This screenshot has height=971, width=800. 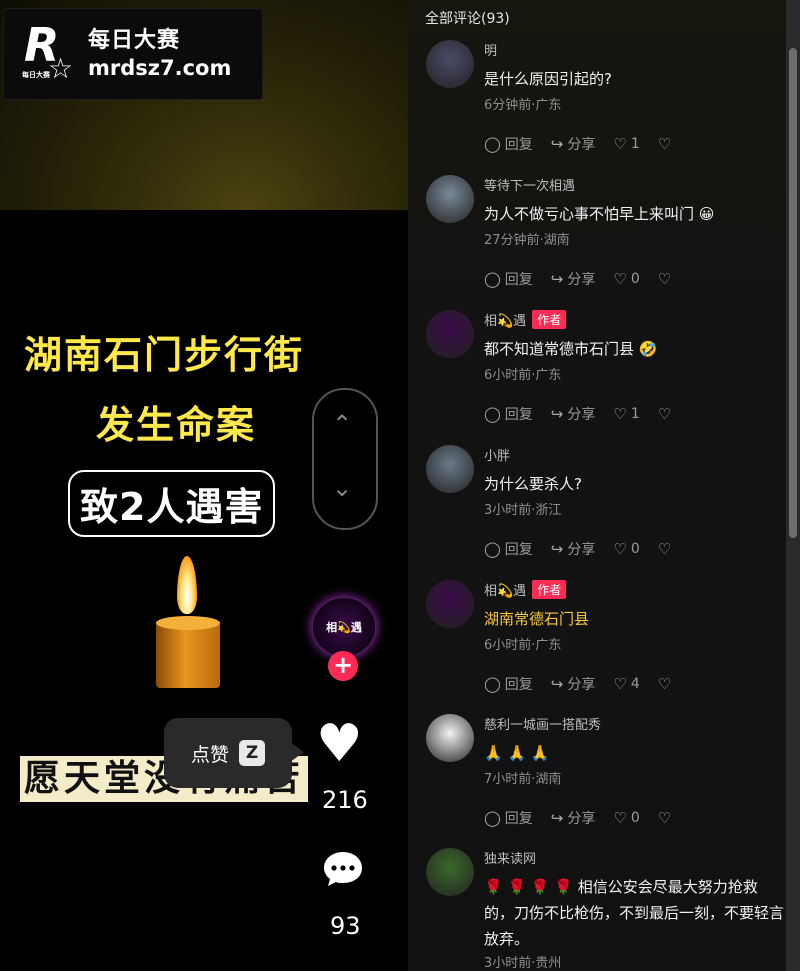 I want to click on comments-scrollbar, so click(x=793, y=485).